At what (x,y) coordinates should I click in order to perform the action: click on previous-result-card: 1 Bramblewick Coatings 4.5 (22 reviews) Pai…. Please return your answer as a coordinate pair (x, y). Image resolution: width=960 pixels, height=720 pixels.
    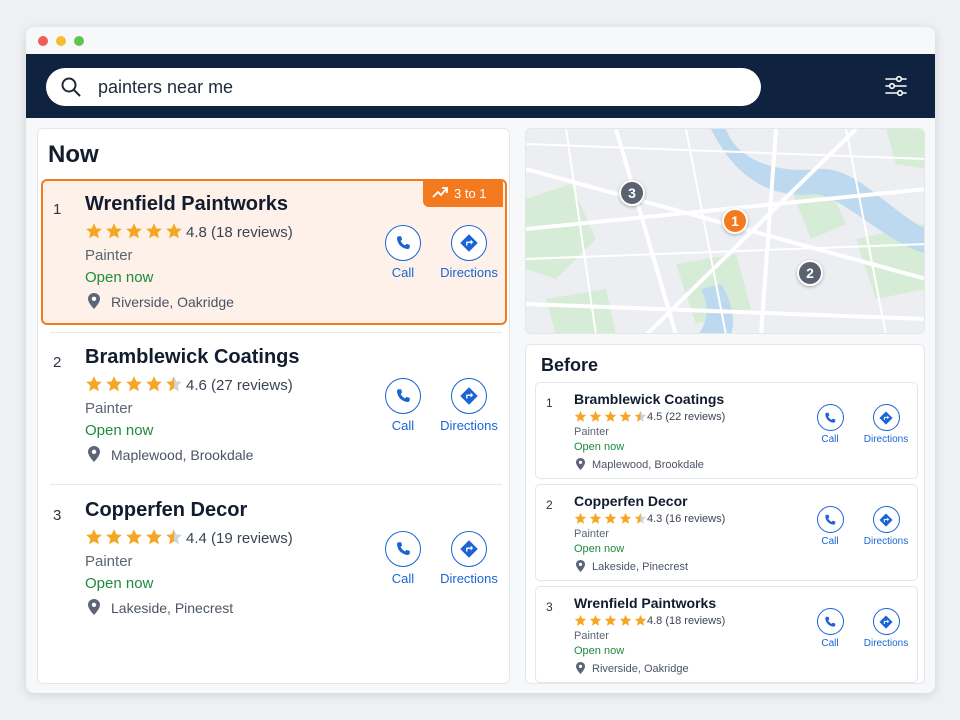
    Looking at the image, I should click on (726, 430).